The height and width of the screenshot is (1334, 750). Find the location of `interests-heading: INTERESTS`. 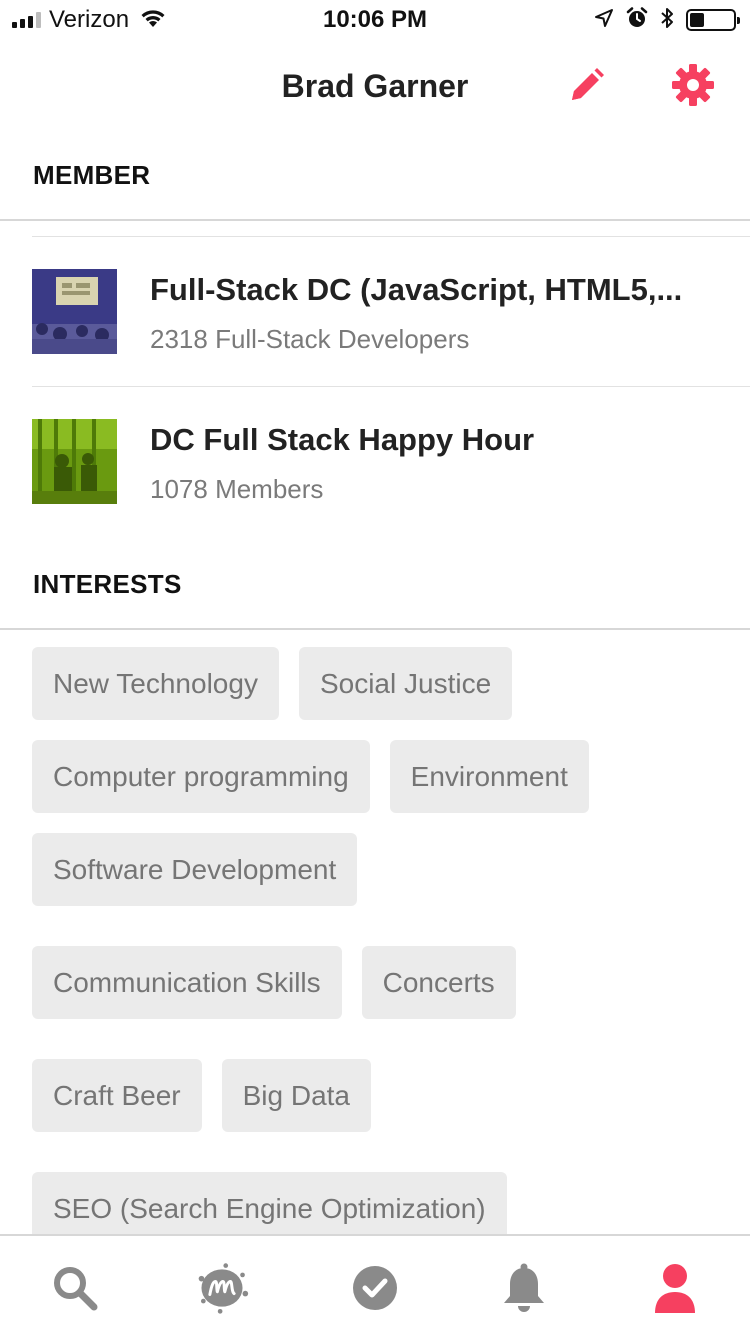

interests-heading: INTERESTS is located at coordinates (107, 584).